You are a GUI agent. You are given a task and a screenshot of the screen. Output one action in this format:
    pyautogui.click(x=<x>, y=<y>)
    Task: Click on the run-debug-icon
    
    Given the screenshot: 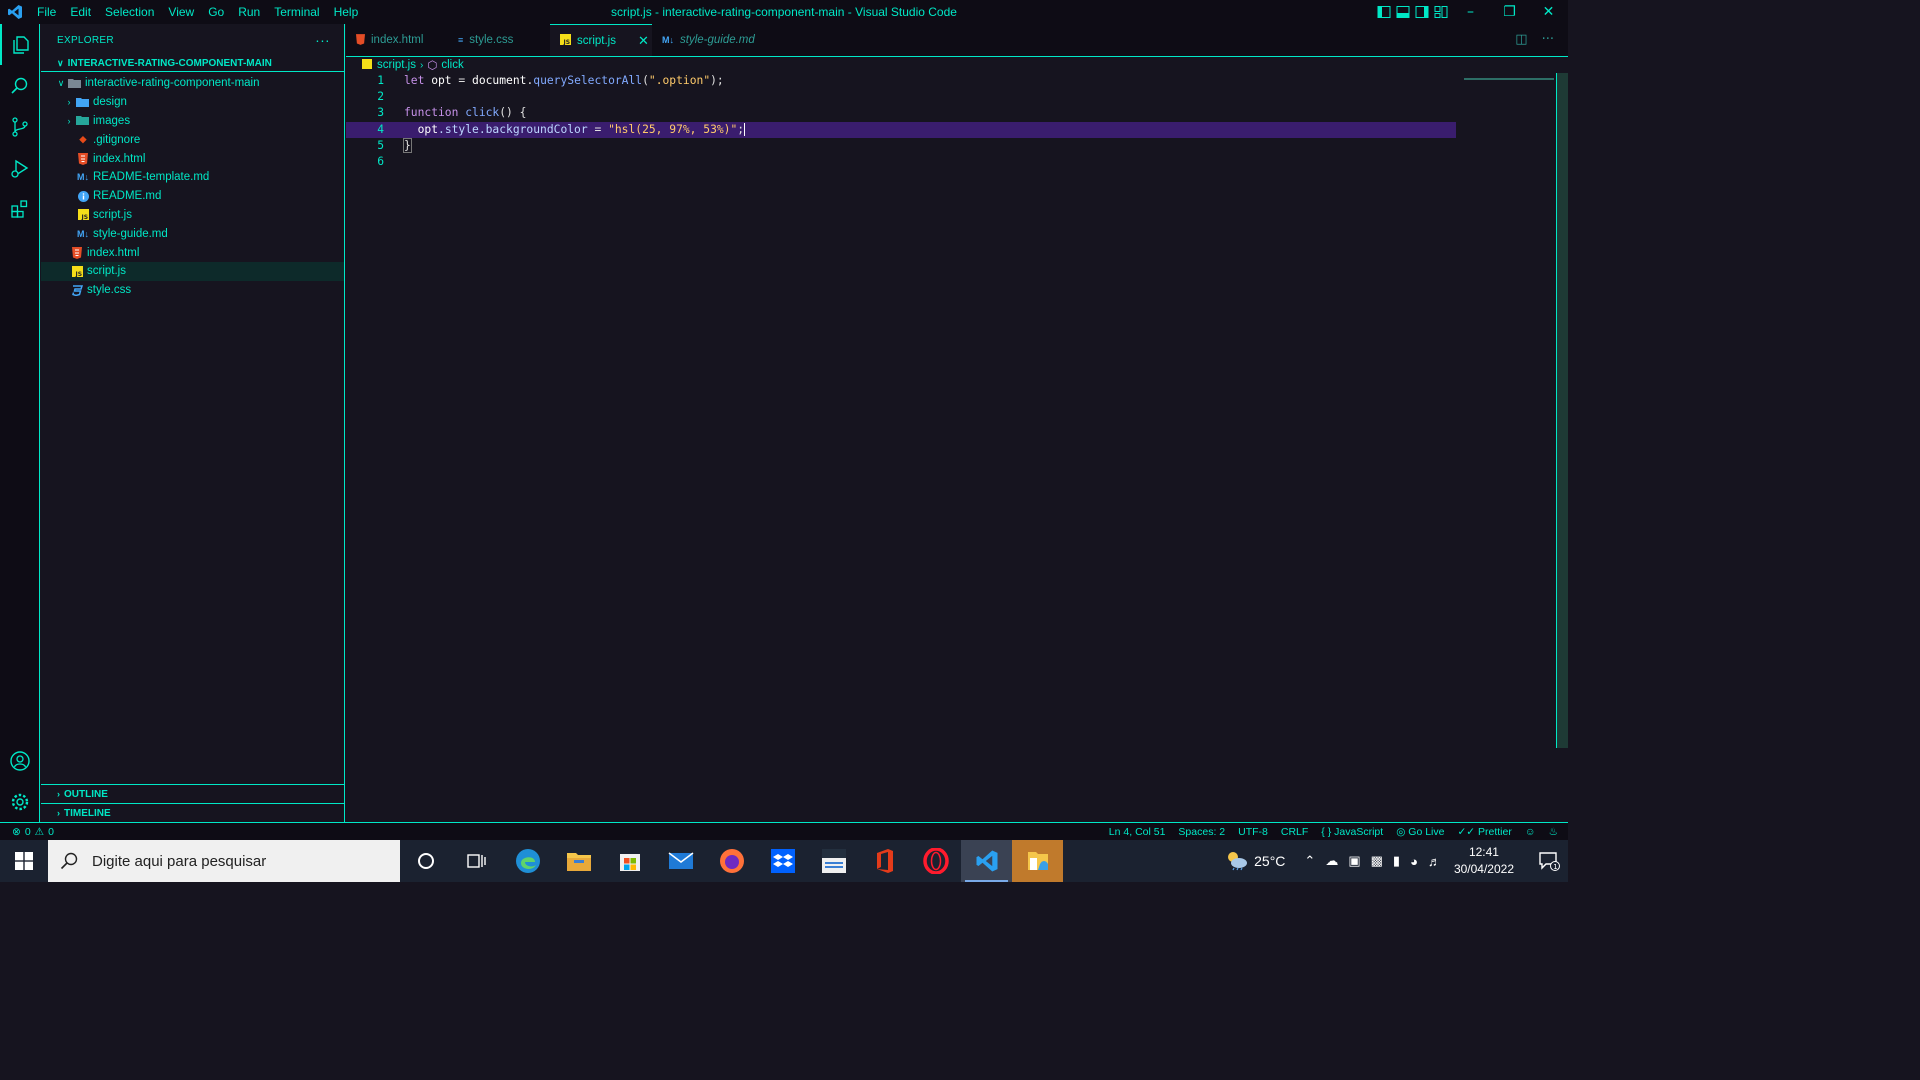 What is the action you would take?
    pyautogui.click(x=20, y=167)
    